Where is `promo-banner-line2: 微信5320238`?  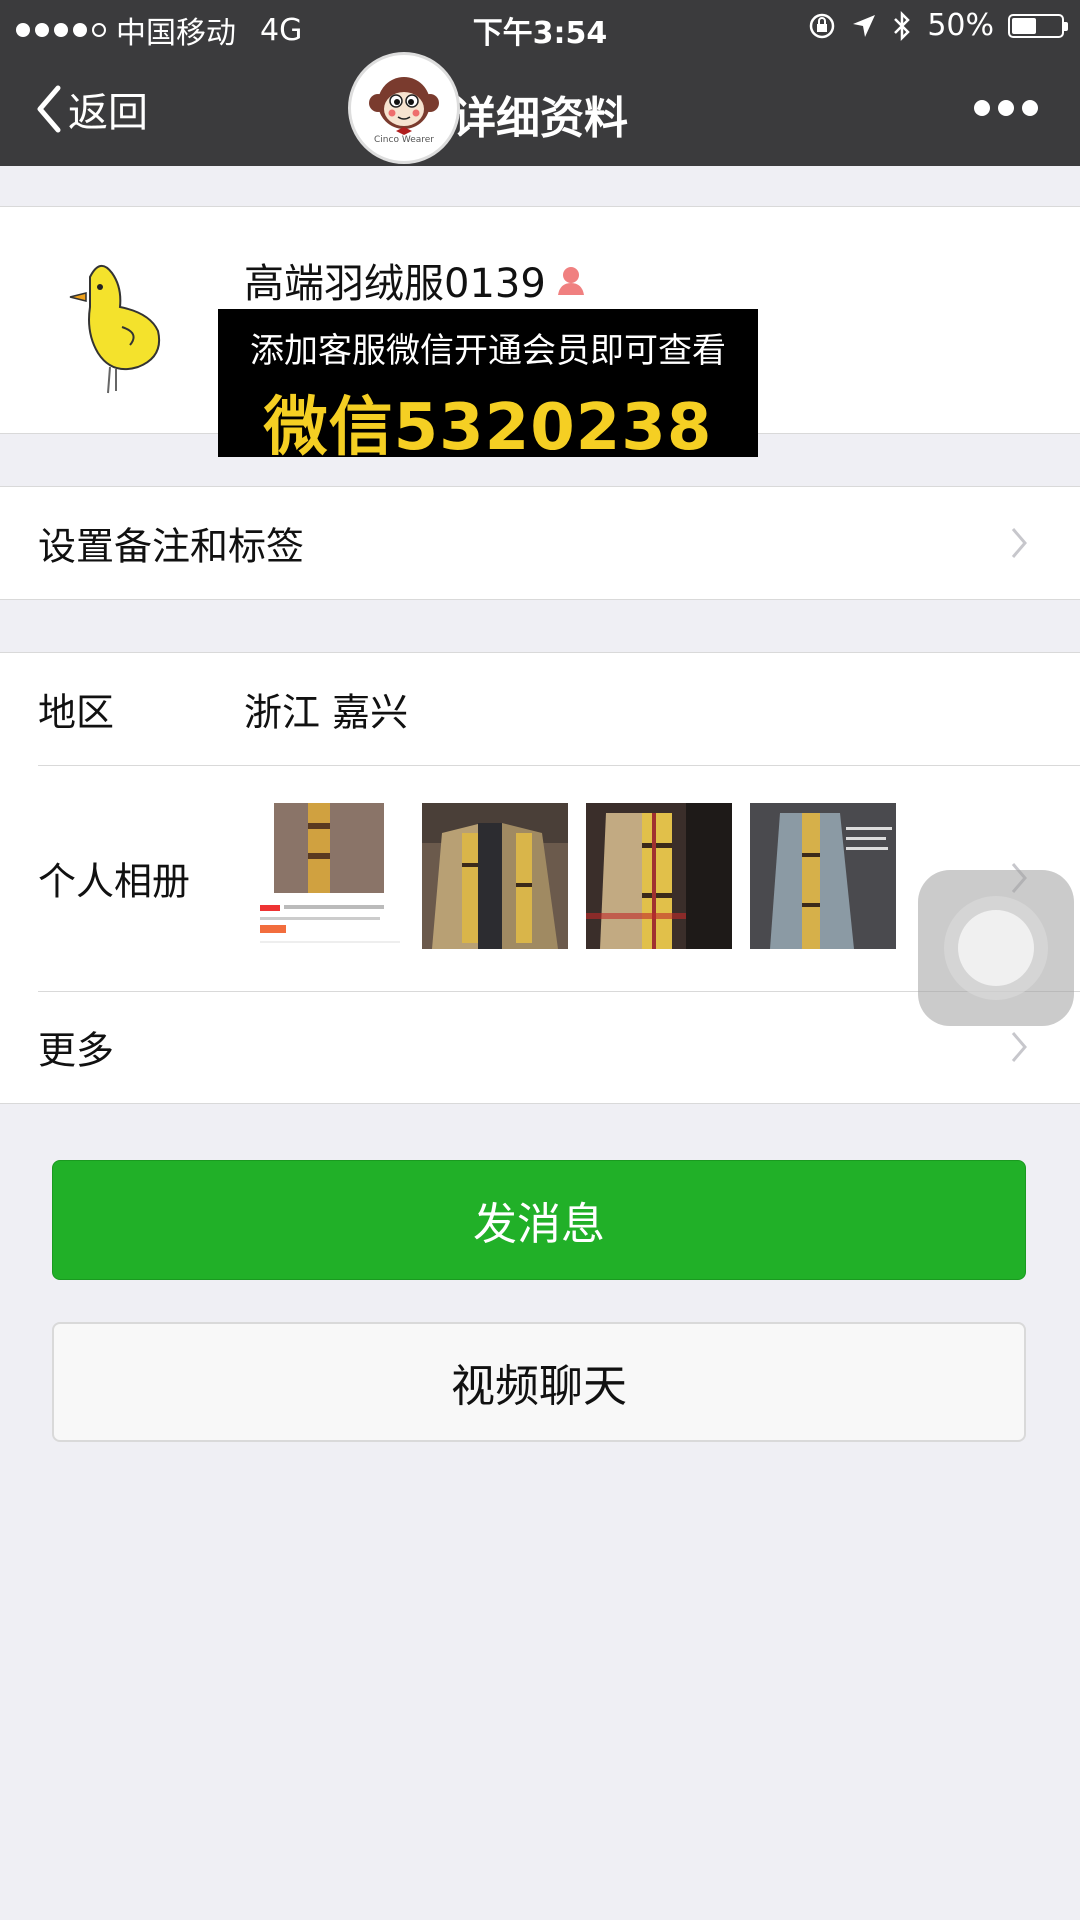 promo-banner-line2: 微信5320238 is located at coordinates (488, 428).